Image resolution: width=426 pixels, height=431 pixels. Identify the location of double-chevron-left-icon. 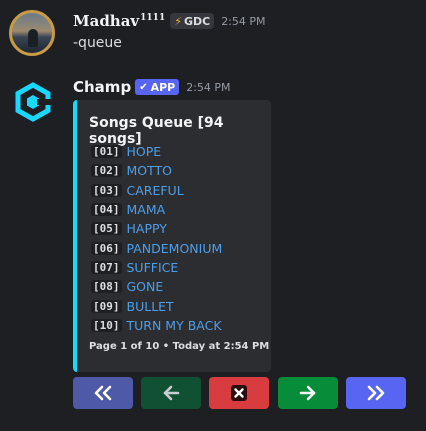
(103, 393).